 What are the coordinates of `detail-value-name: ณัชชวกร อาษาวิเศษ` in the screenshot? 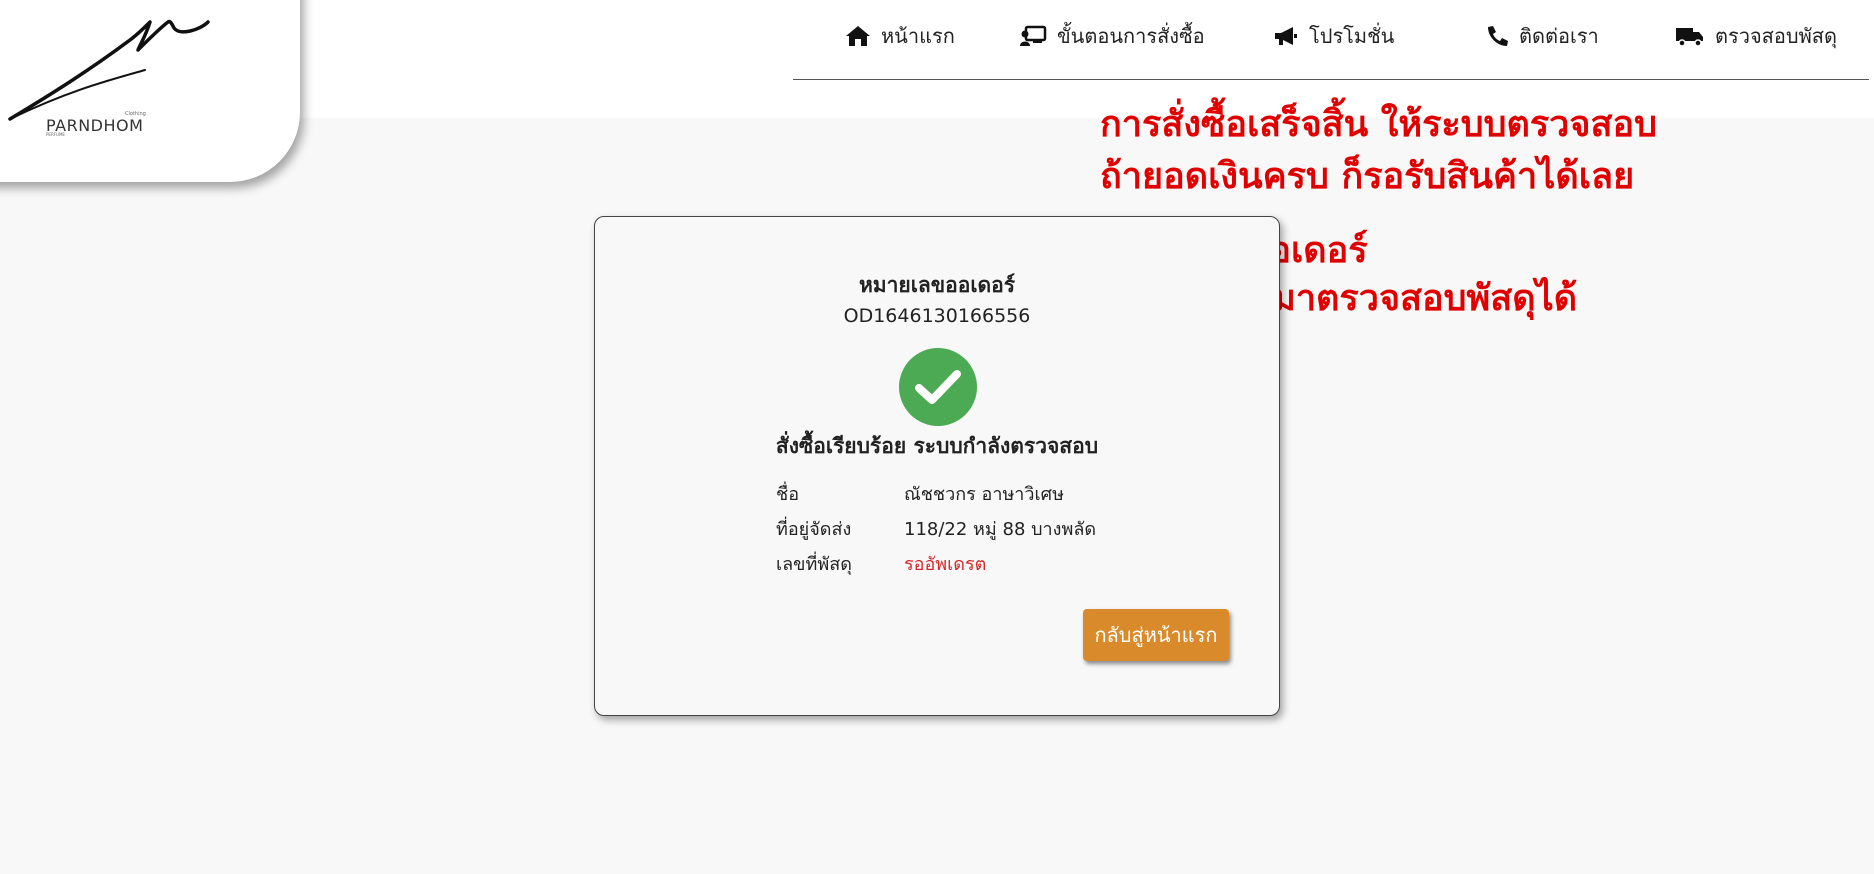 It's located at (984, 494).